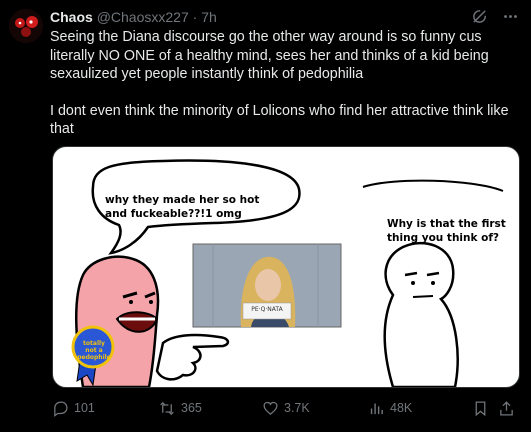 The image size is (531, 432). Describe the element at coordinates (297, 408) in the screenshot. I see `like-count: 3.7K` at that location.